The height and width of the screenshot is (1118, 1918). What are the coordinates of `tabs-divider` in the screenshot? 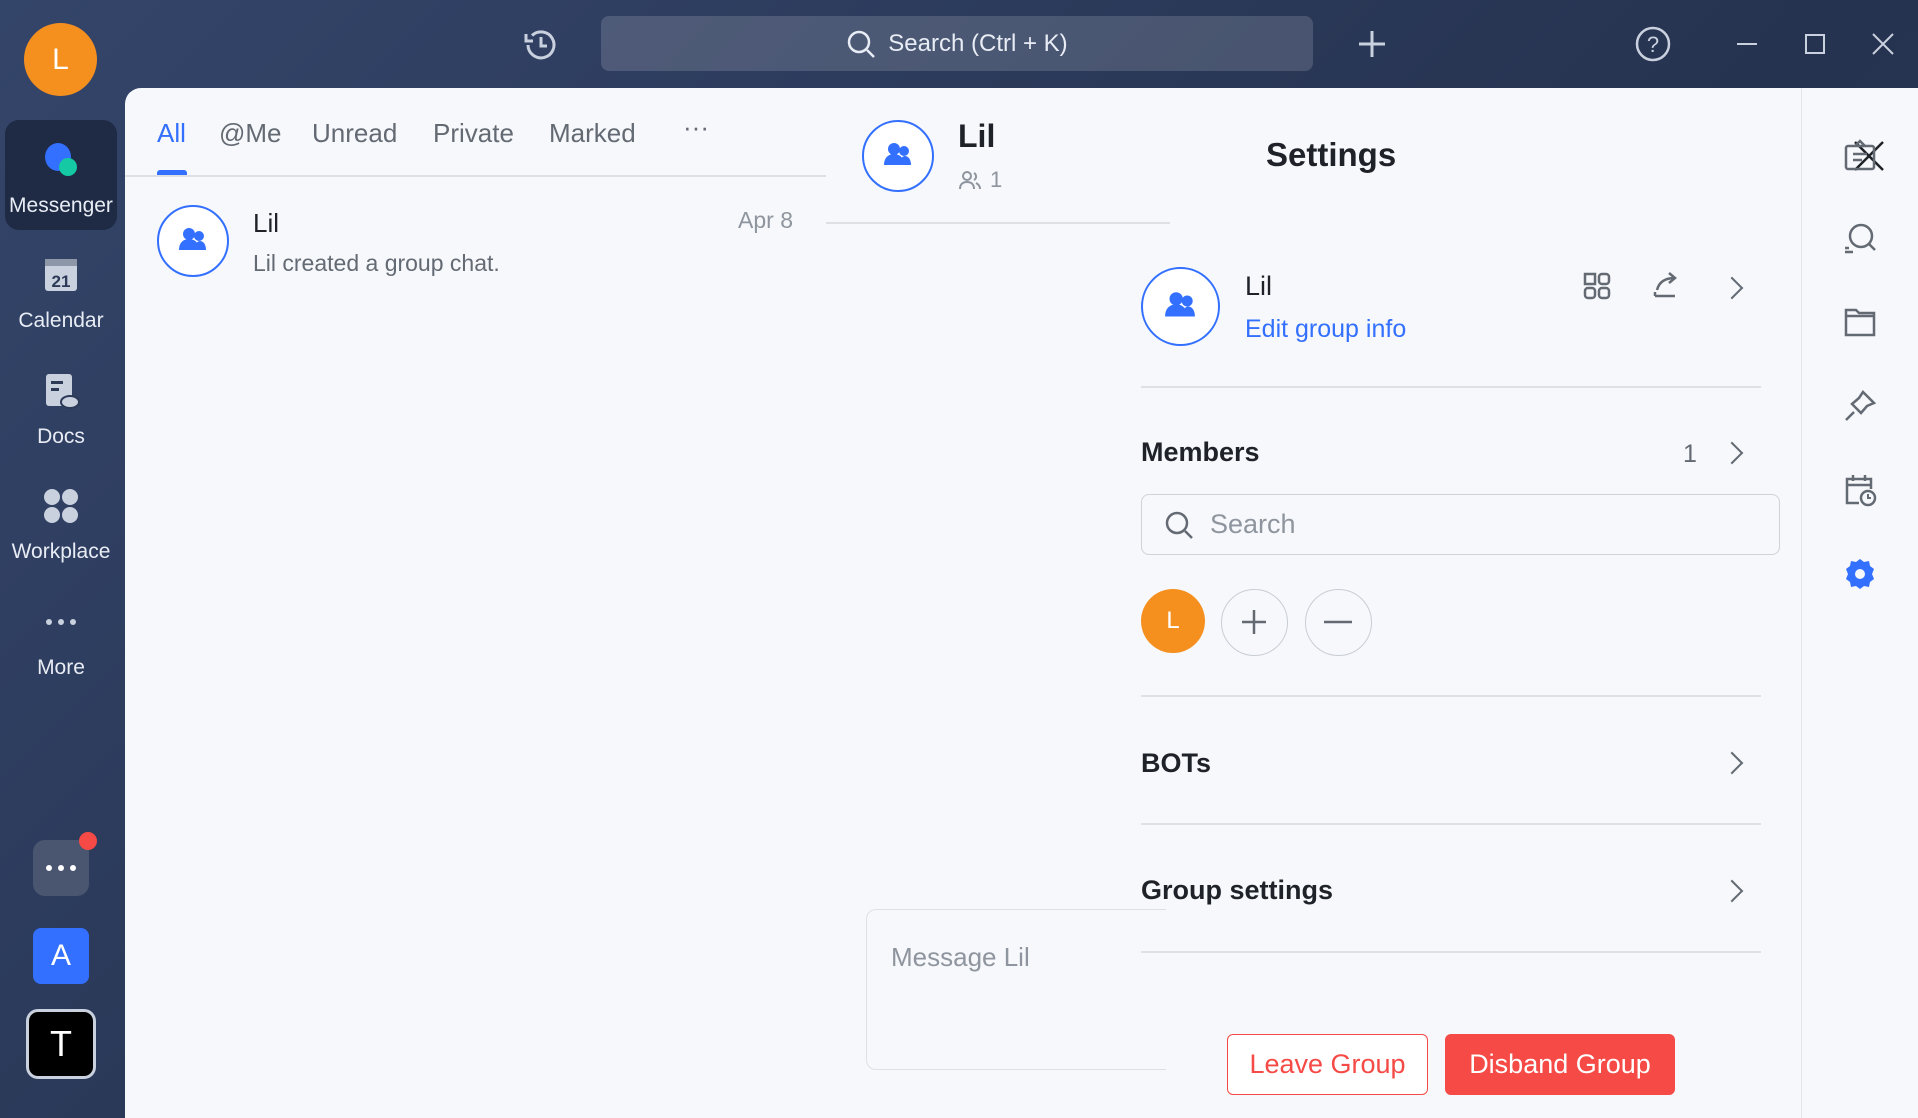 It's located at (475, 176).